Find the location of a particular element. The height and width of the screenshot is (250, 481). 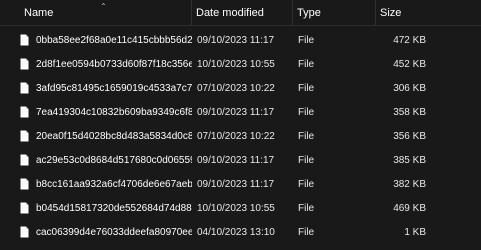

file-name-cell: 2d8f1ee0594b0733d60f87f18c356e is located at coordinates (96, 64).